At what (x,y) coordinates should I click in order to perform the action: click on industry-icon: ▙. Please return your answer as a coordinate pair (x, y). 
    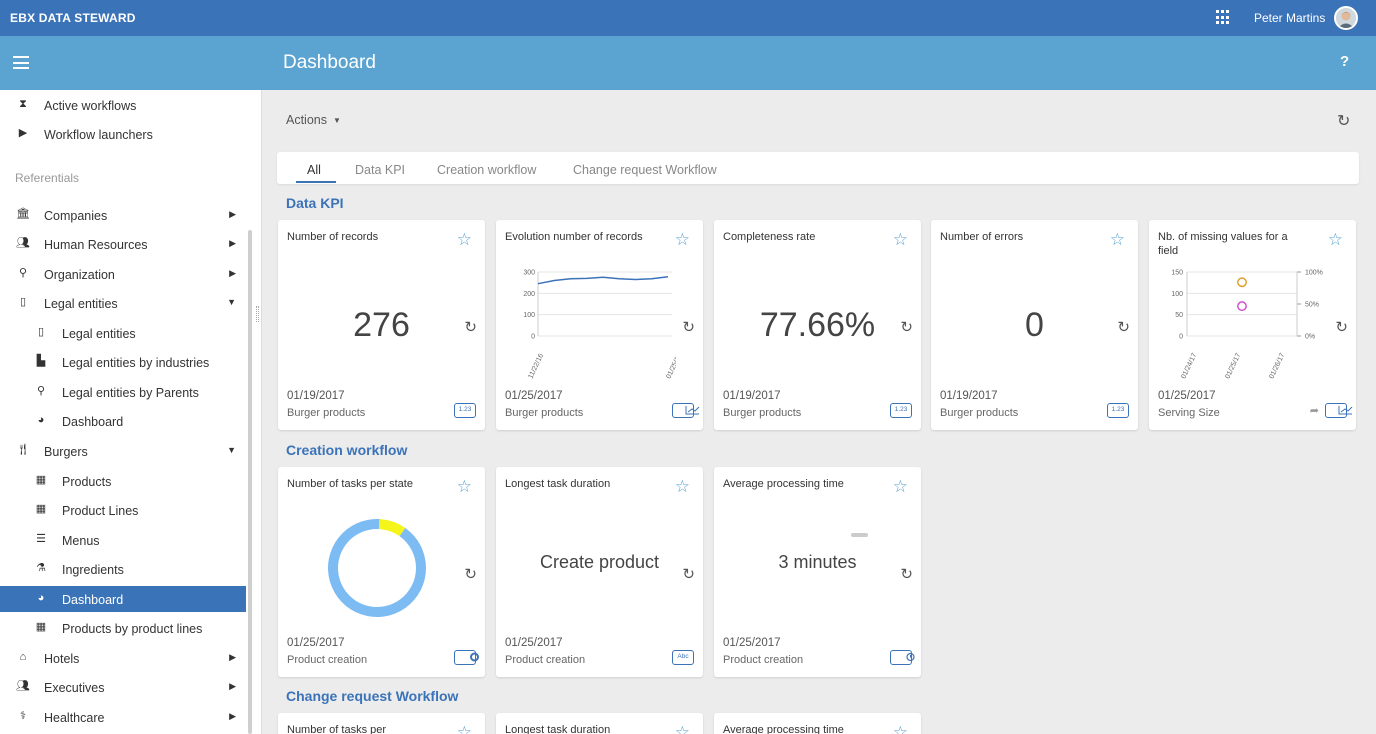
    Looking at the image, I should click on (41, 361).